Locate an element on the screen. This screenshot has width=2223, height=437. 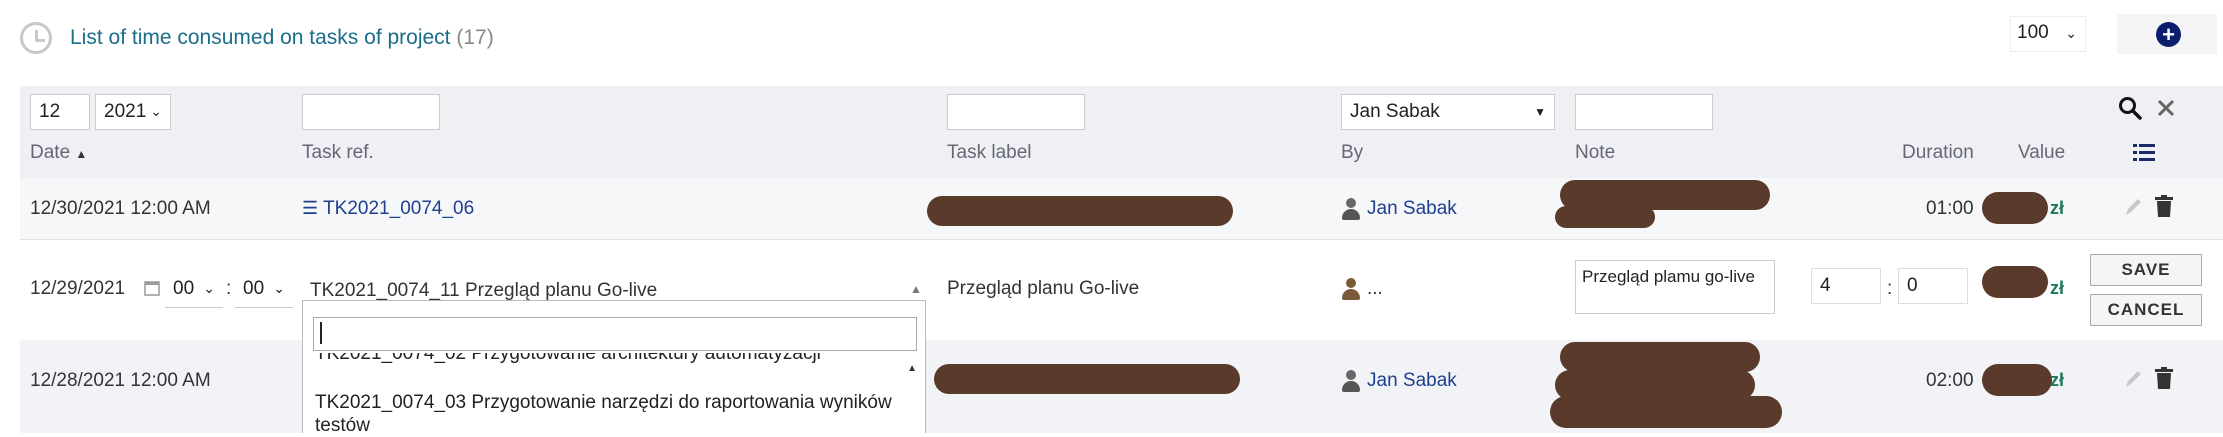
edit-hour-select: 00 ⌄ is located at coordinates (194, 290).